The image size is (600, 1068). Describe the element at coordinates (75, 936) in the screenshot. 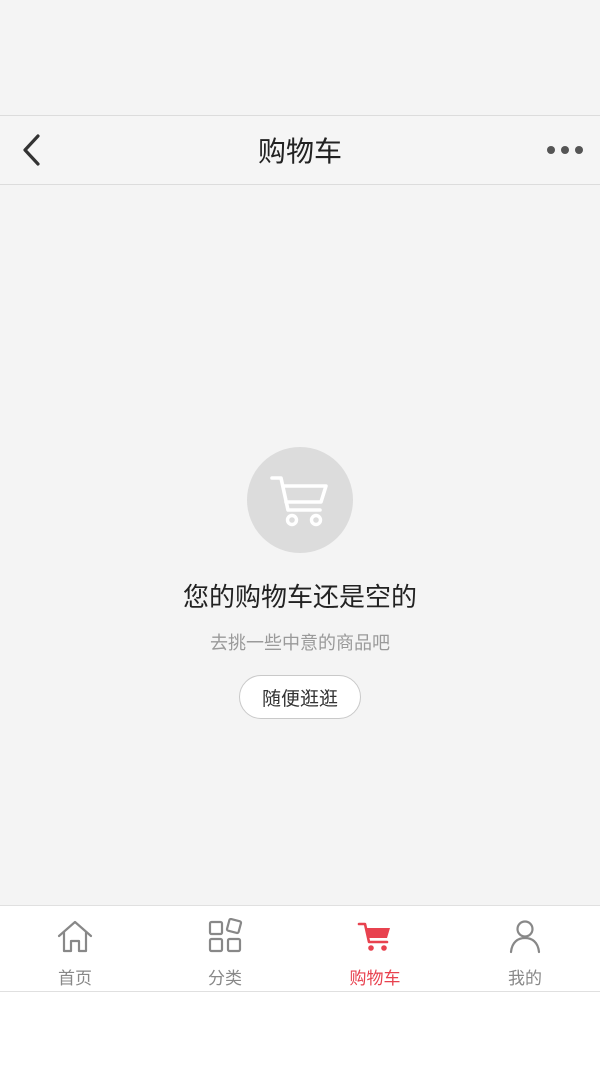

I see `home-icon` at that location.